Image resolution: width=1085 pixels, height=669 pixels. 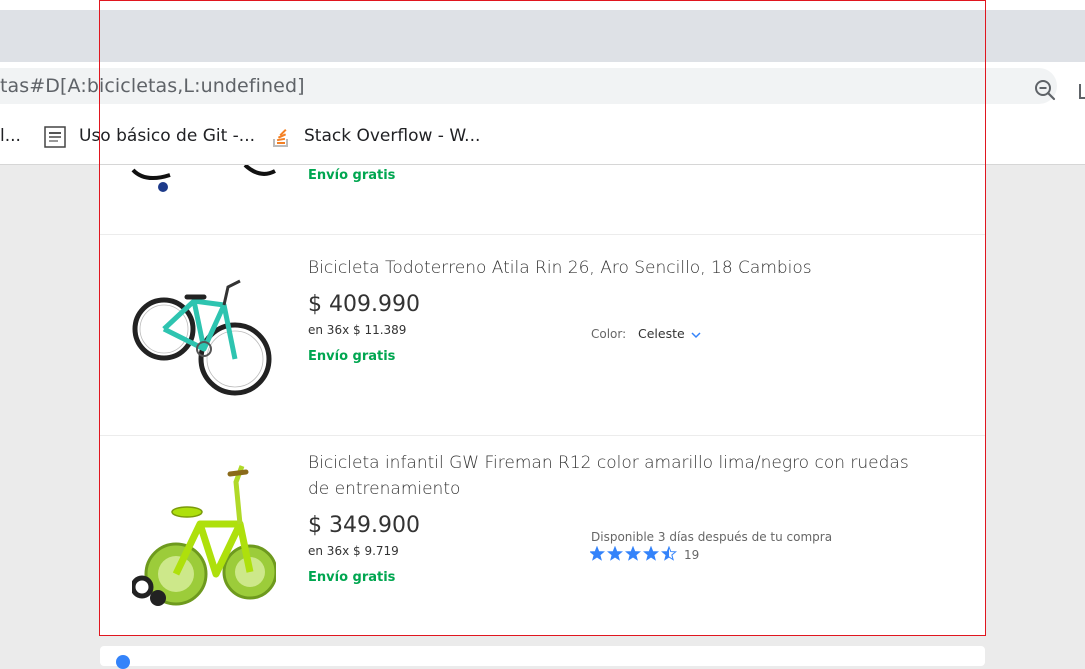 I want to click on tab-strip, so click(x=542, y=36).